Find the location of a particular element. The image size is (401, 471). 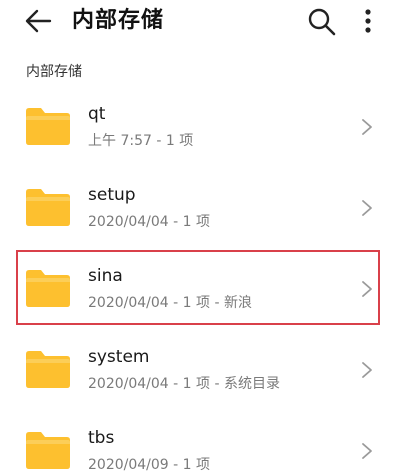

back-button is located at coordinates (39, 21).